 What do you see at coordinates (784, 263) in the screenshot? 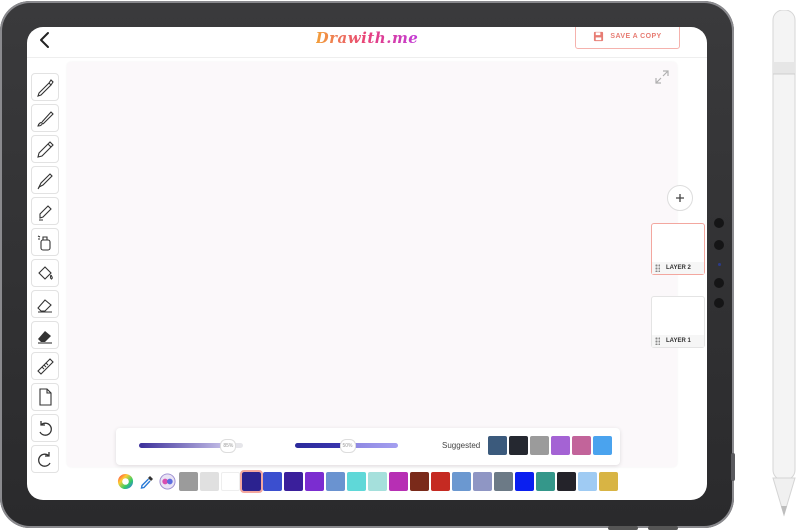
I see `stylus-pencil-icon` at bounding box center [784, 263].